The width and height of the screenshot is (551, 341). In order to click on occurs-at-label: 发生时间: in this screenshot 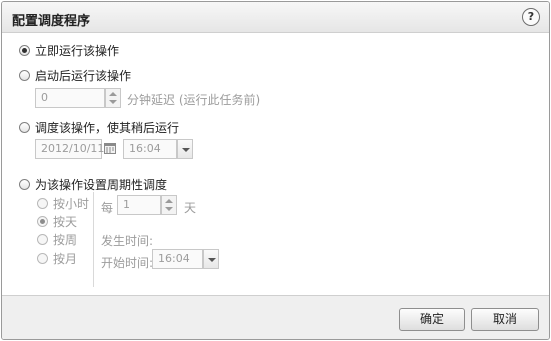, I will do `click(127, 241)`.